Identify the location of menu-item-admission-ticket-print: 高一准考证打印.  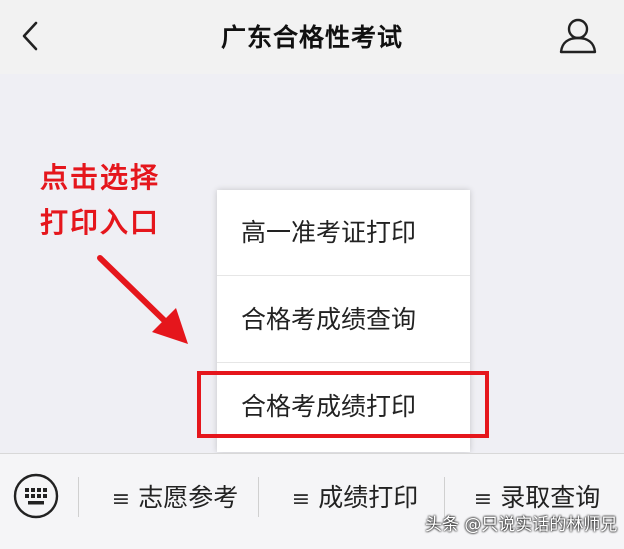
(343, 233).